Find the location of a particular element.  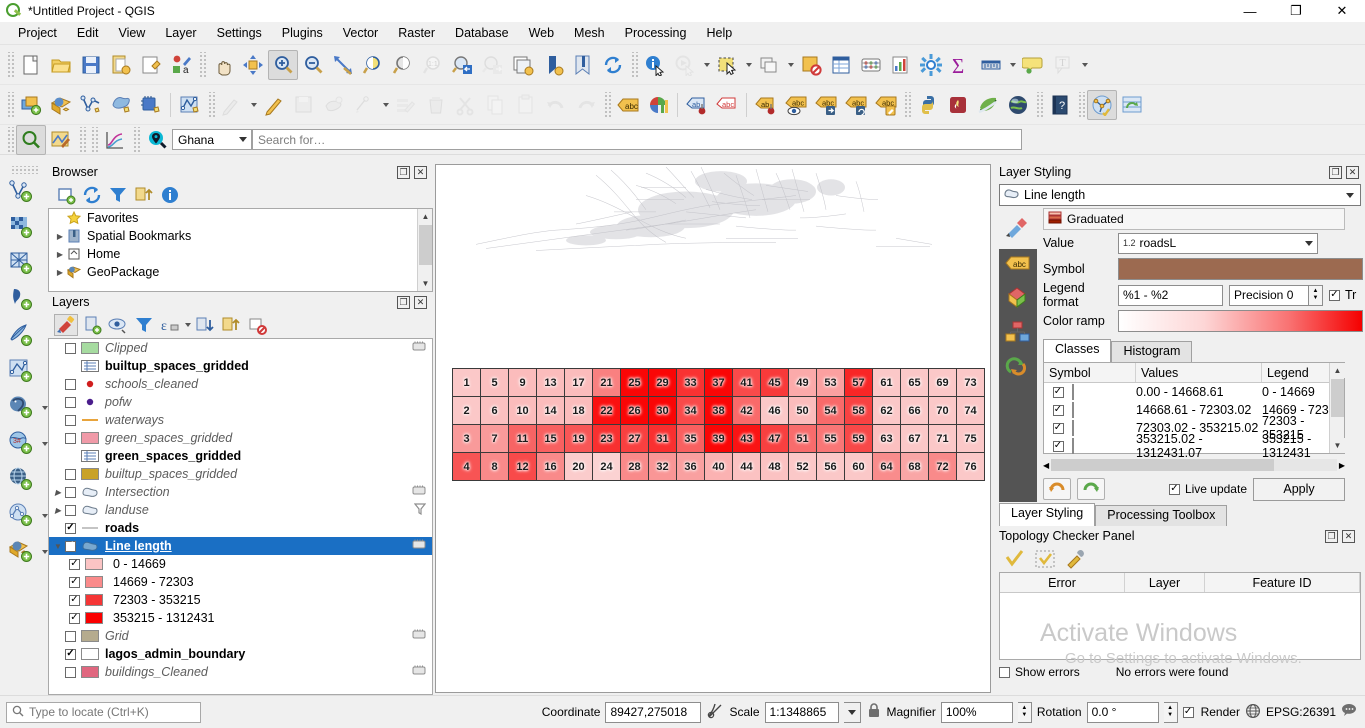

add-feature-icon is located at coordinates (232, 105).